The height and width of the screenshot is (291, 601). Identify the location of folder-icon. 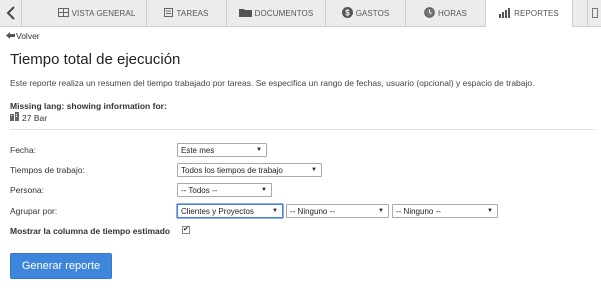
(245, 13).